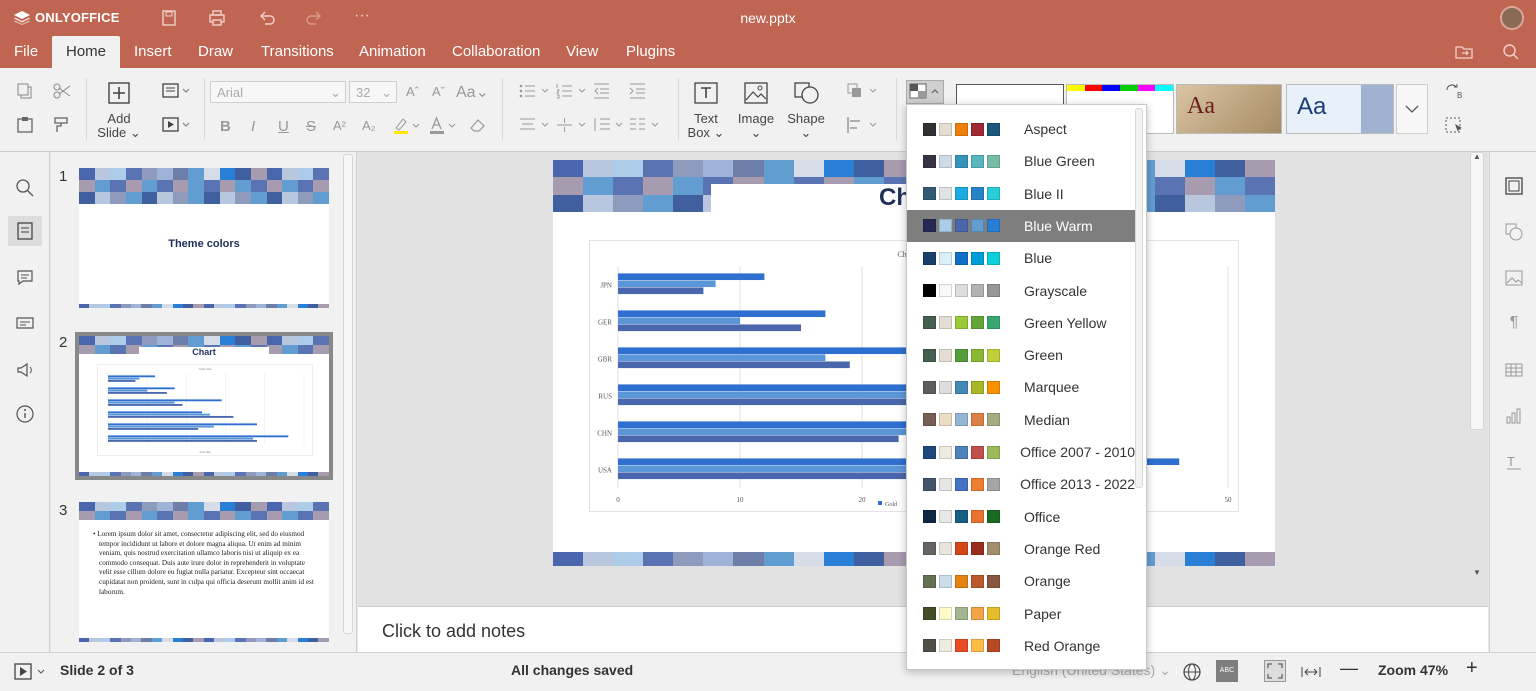 This screenshot has width=1536, height=691. Describe the element at coordinates (215, 52) in the screenshot. I see `tab-draw: Draw` at that location.